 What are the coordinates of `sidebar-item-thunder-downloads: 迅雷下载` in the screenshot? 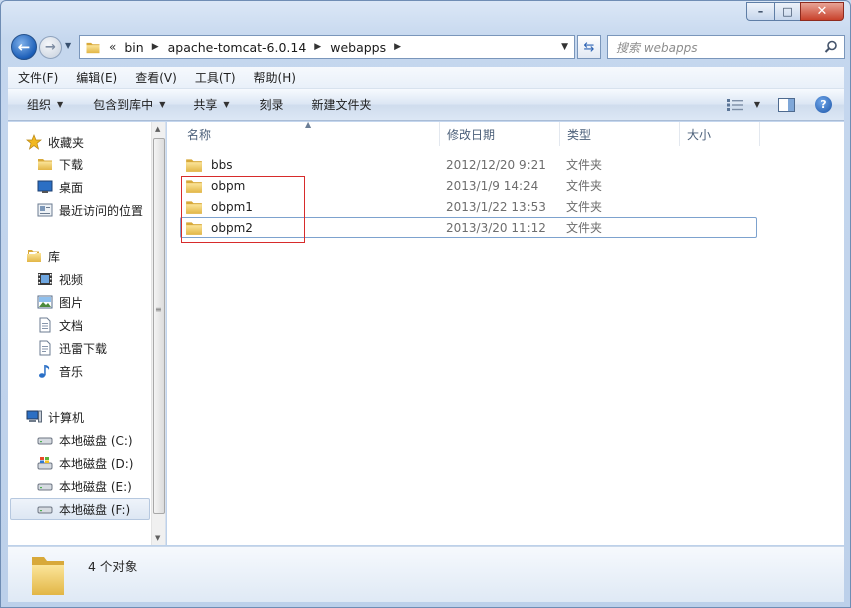 It's located at (101, 348).